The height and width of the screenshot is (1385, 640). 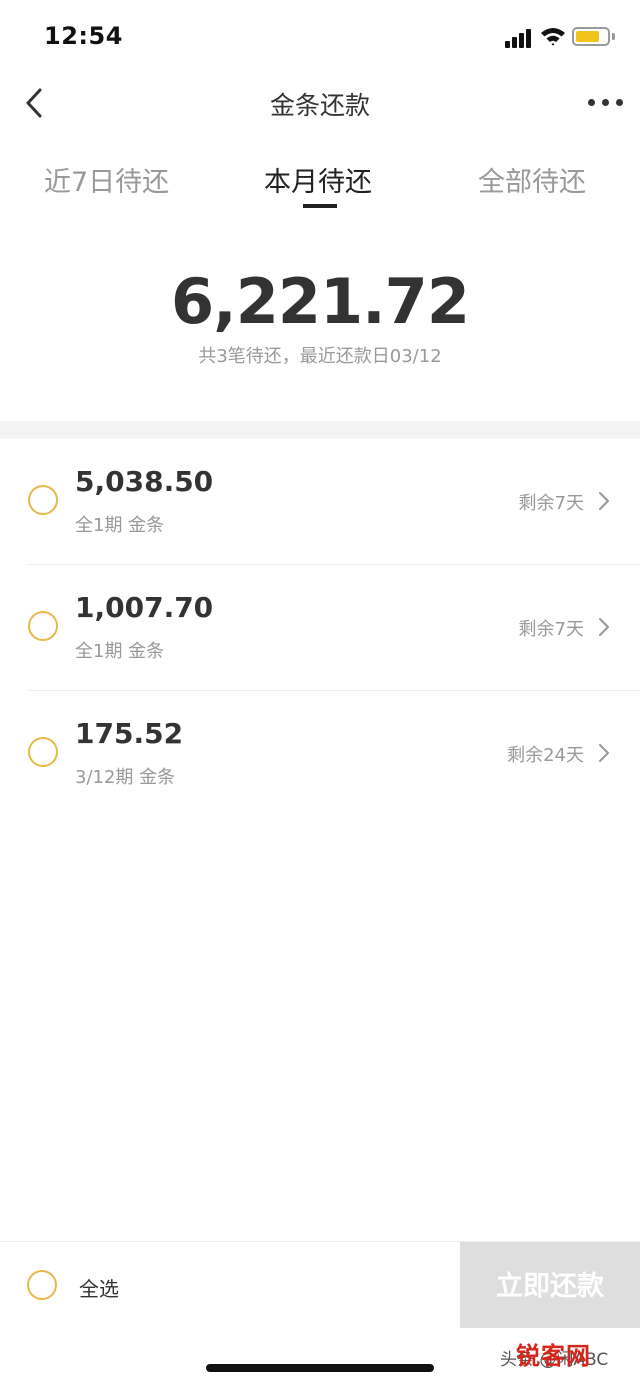 I want to click on bill-amount: 175.52, so click(x=129, y=733).